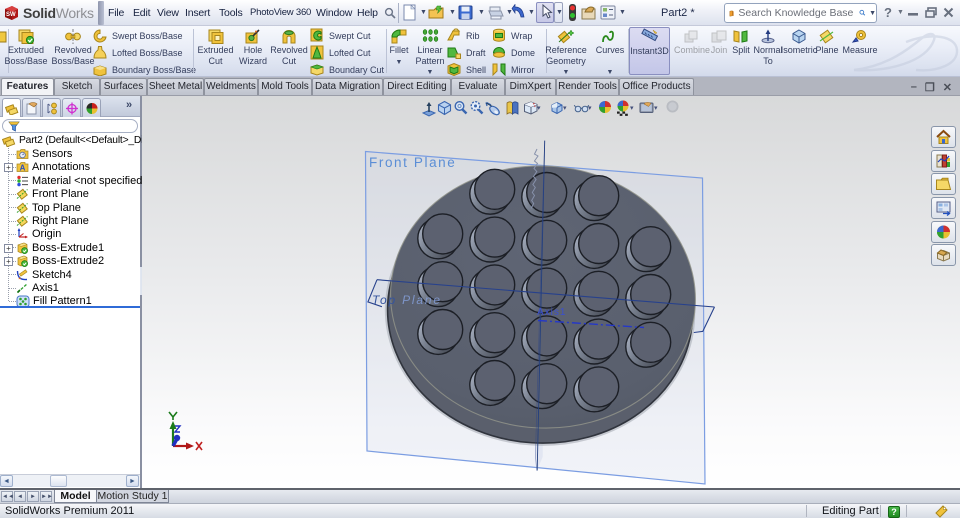  Describe the element at coordinates (23, 168) in the screenshot. I see `svg-text: A` at that location.